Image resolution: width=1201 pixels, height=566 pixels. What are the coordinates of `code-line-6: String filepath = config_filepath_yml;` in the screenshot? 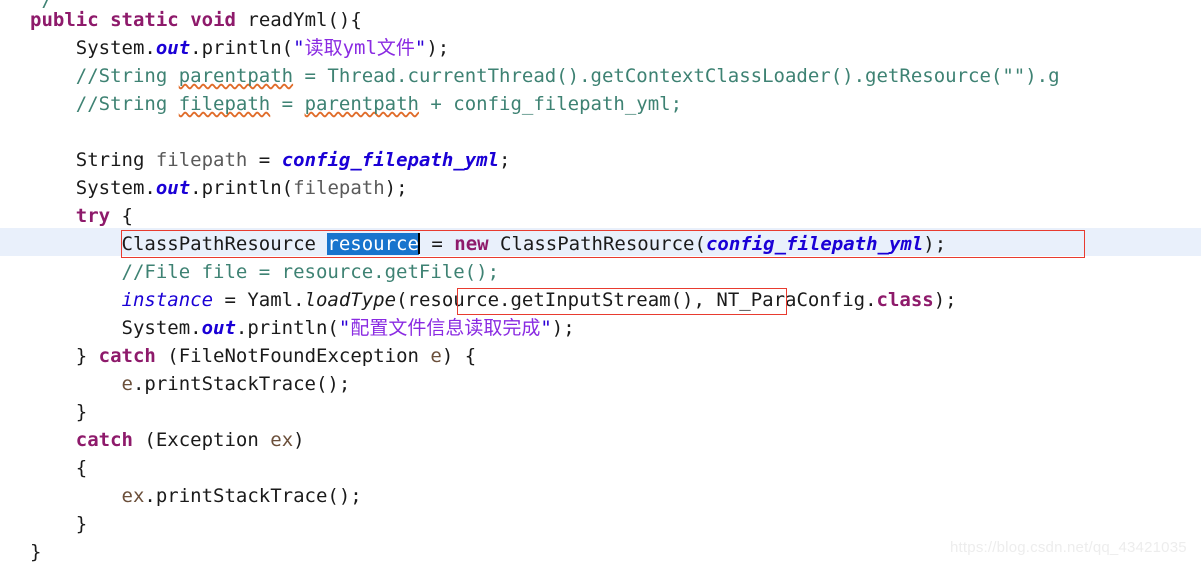 It's located at (600, 160).